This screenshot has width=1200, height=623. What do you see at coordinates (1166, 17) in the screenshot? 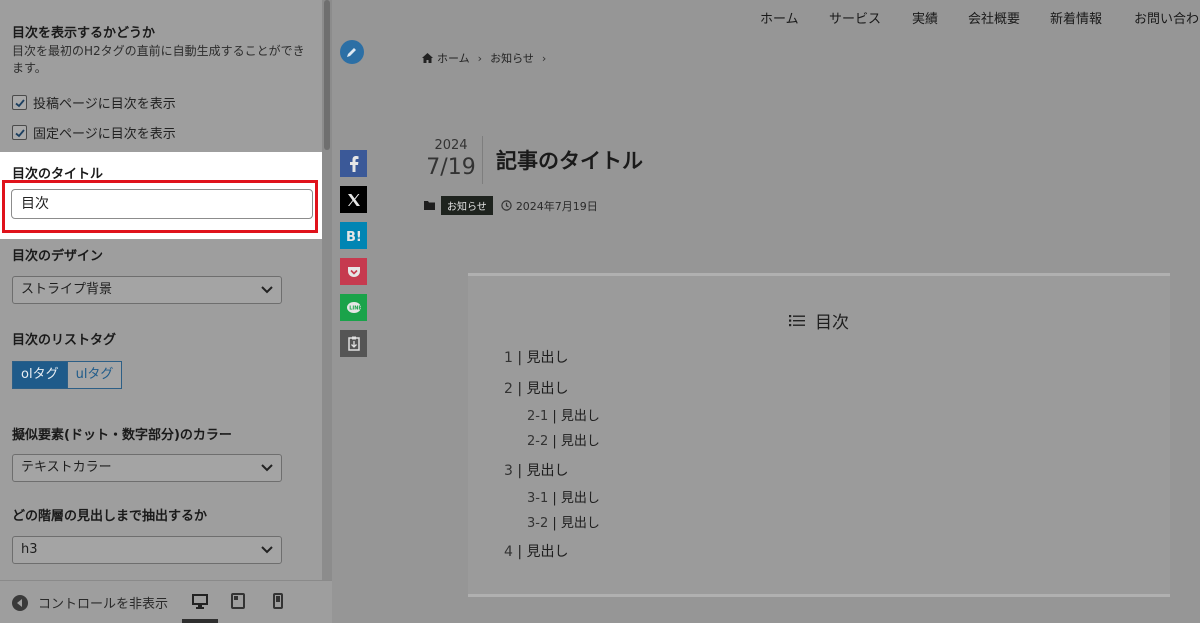
I see `nav-item-contact: お問い合わ` at bounding box center [1166, 17].